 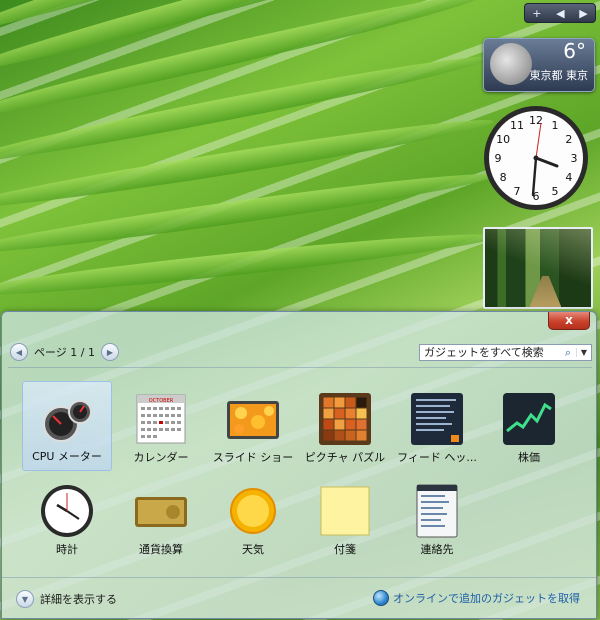 I want to click on feed-headlines-icon, so click(x=437, y=419).